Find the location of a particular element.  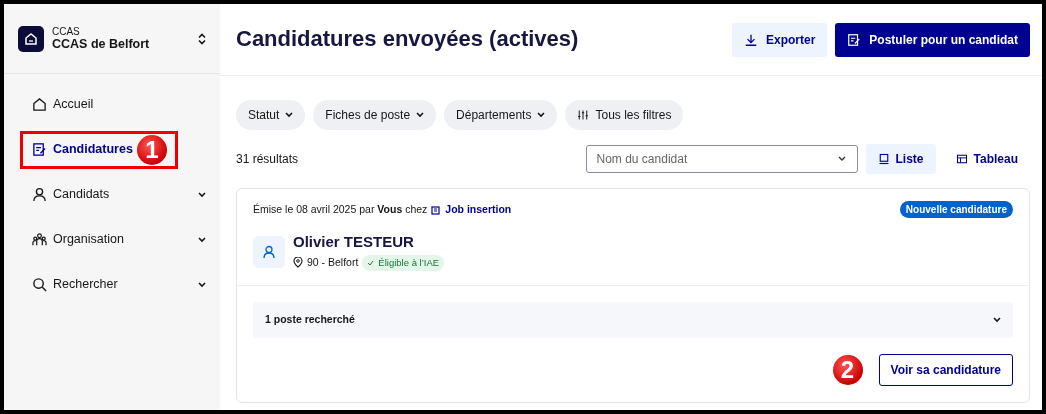

apply-button: Postuler pour un candidat is located at coordinates (932, 39).